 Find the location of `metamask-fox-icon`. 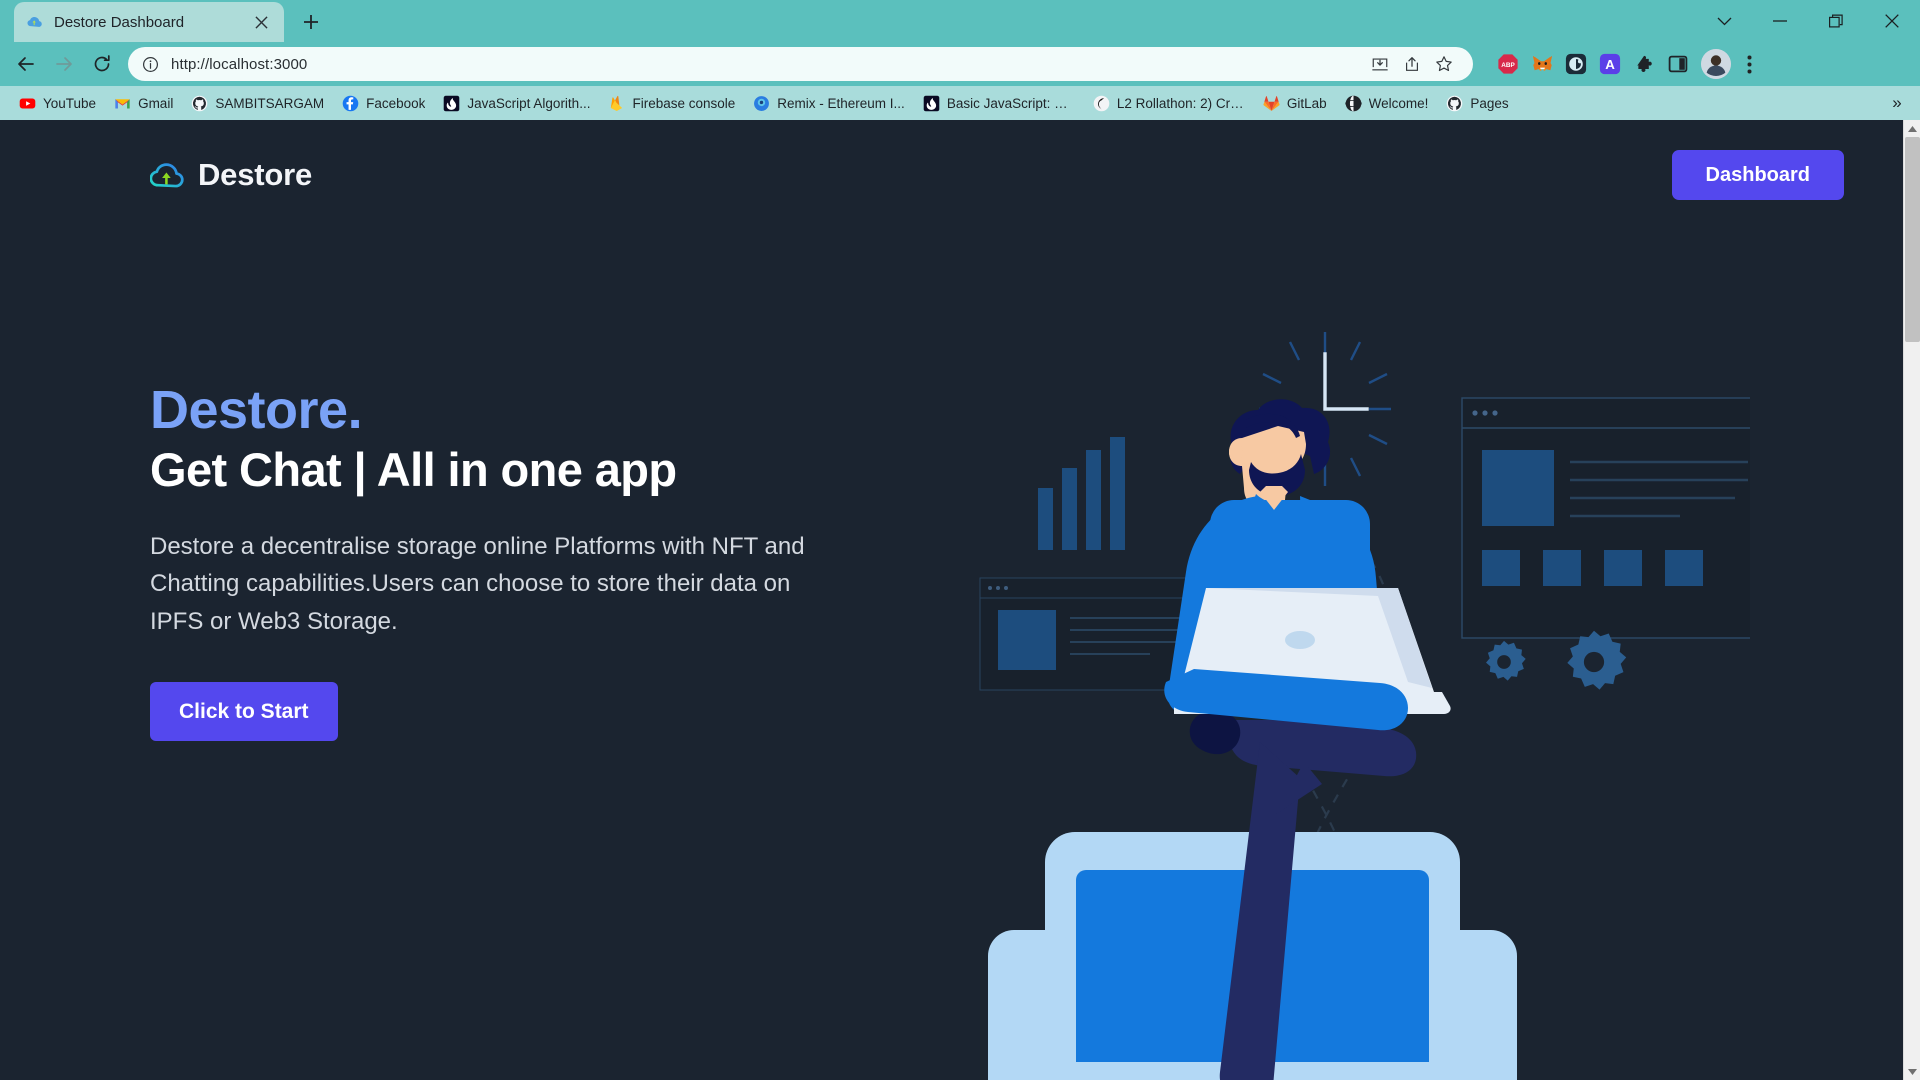

metamask-fox-icon is located at coordinates (1542, 64).